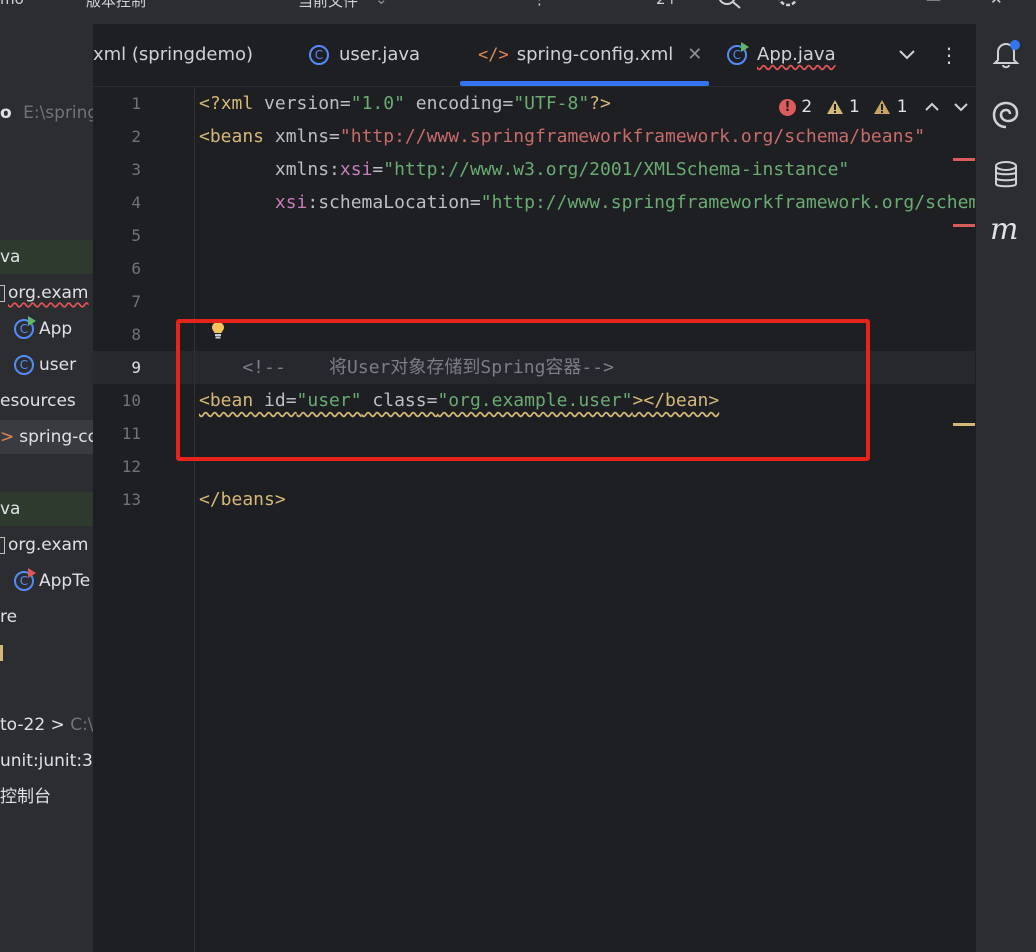  Describe the element at coordinates (81, 725) in the screenshot. I see `tree-item-path: C:\` at that location.